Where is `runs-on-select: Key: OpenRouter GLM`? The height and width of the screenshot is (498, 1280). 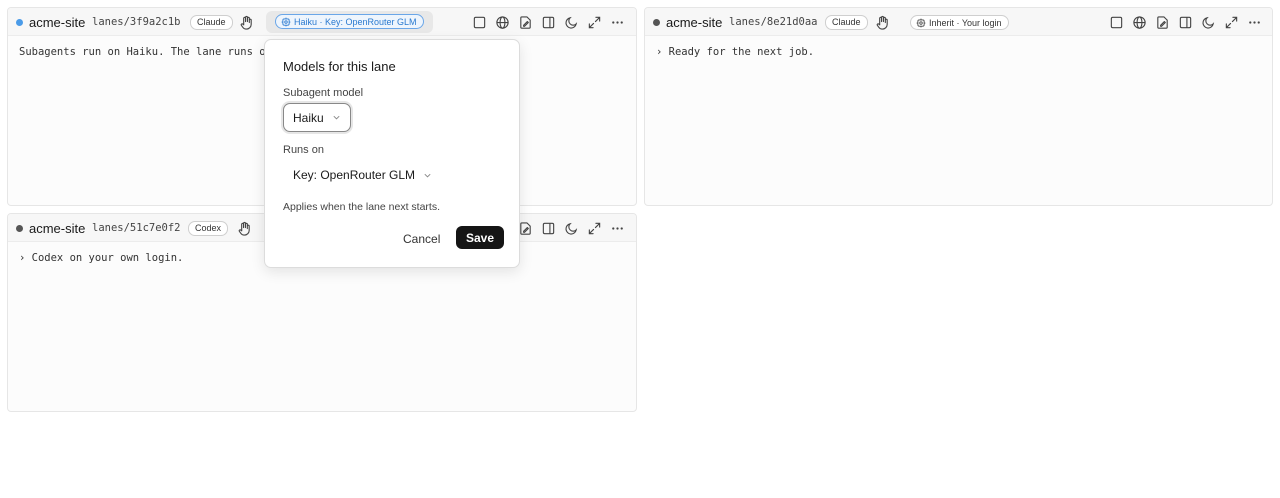
runs-on-select: Key: OpenRouter GLM is located at coordinates (362, 175).